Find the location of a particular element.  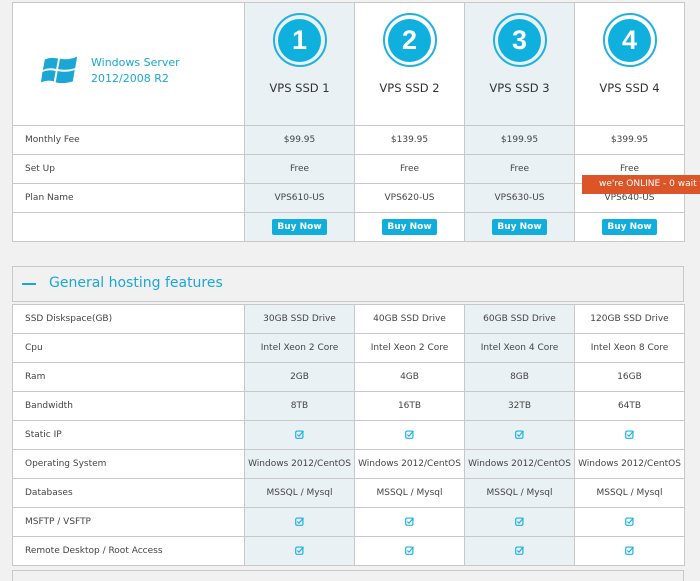

feature-value: 30GB SSD Drive is located at coordinates (299, 319).